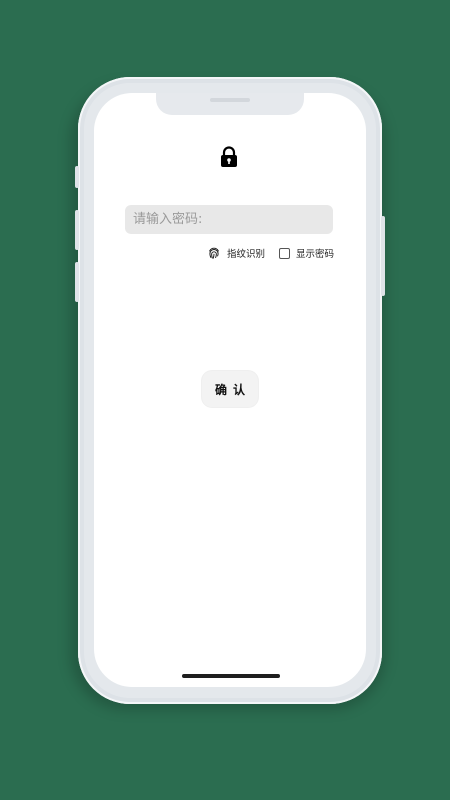 The image size is (450, 800). Describe the element at coordinates (314, 254) in the screenshot. I see `show-password-label: 显示密码` at that location.